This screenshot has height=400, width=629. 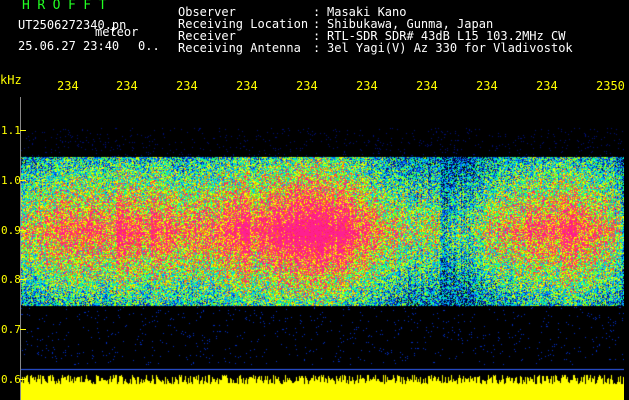 What do you see at coordinates (11, 329) in the screenshot?
I see `freq-tick: 0.7` at bounding box center [11, 329].